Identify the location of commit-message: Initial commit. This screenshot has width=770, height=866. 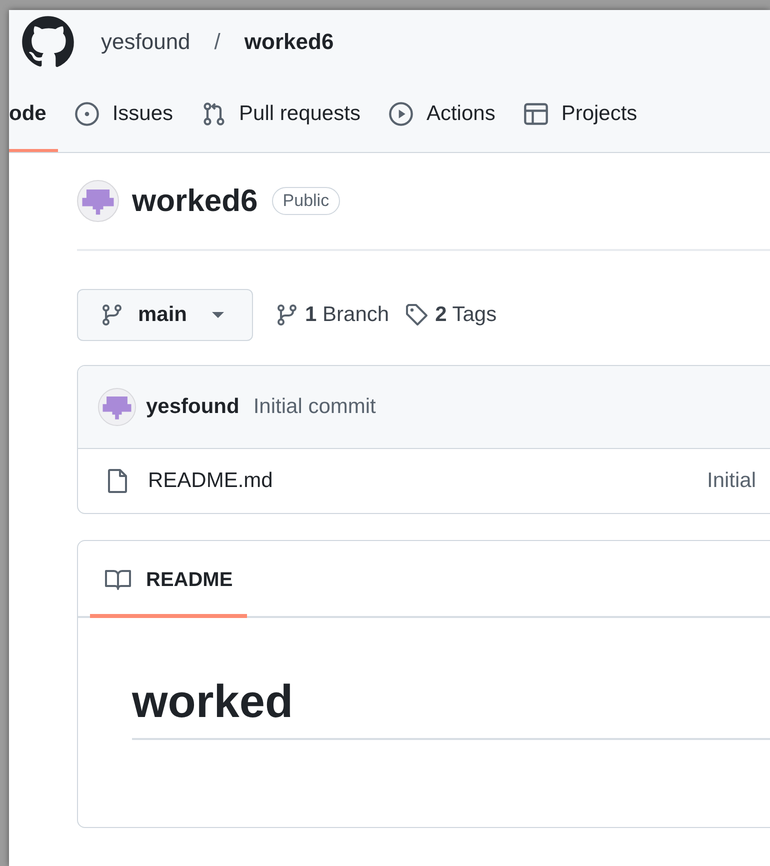
(314, 407).